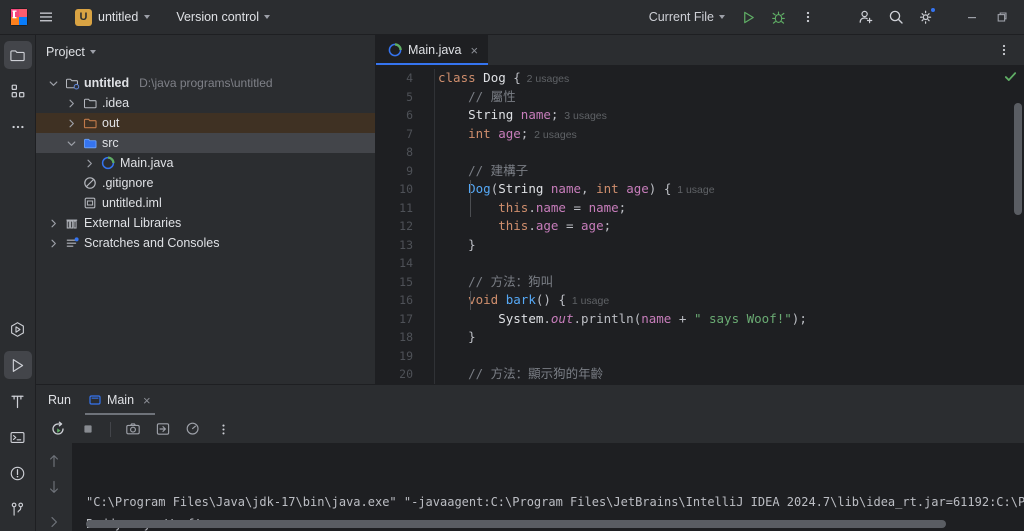  Describe the element at coordinates (54, 461) in the screenshot. I see `scroll-up-button` at that location.